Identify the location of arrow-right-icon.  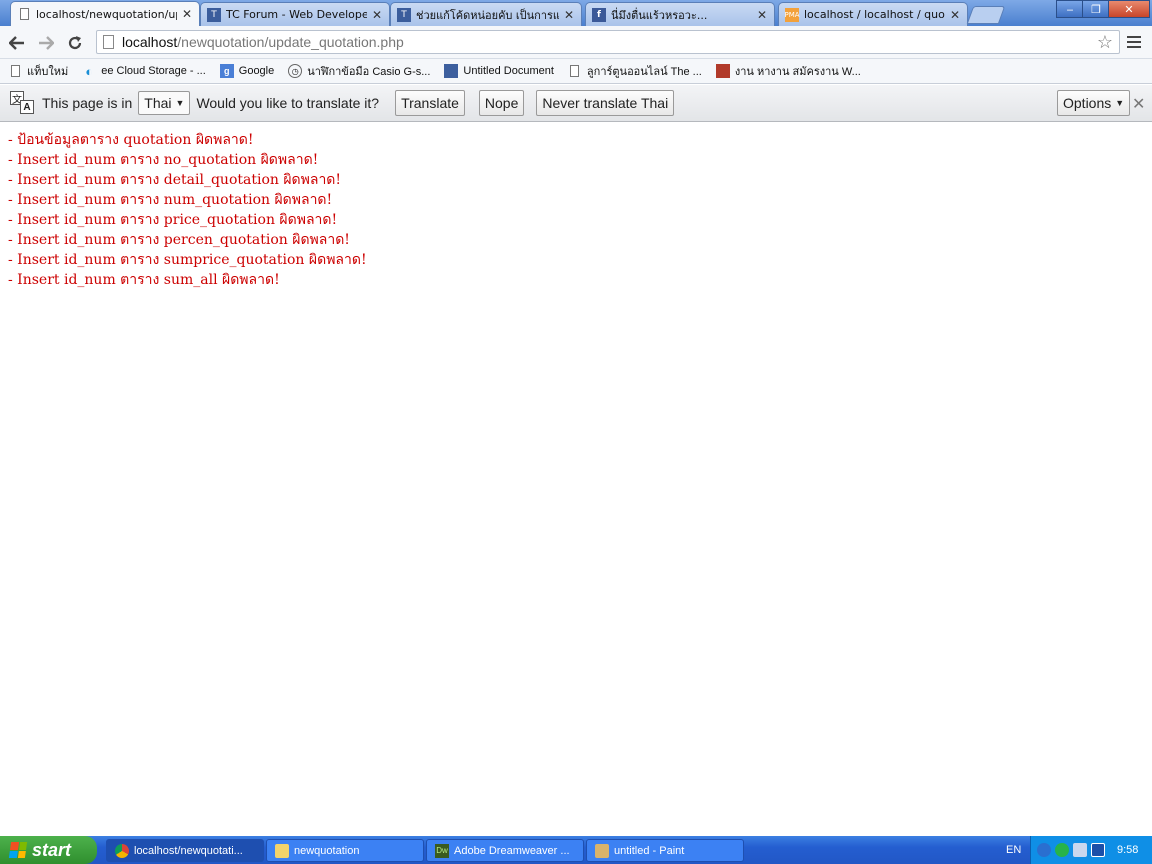
(46, 43).